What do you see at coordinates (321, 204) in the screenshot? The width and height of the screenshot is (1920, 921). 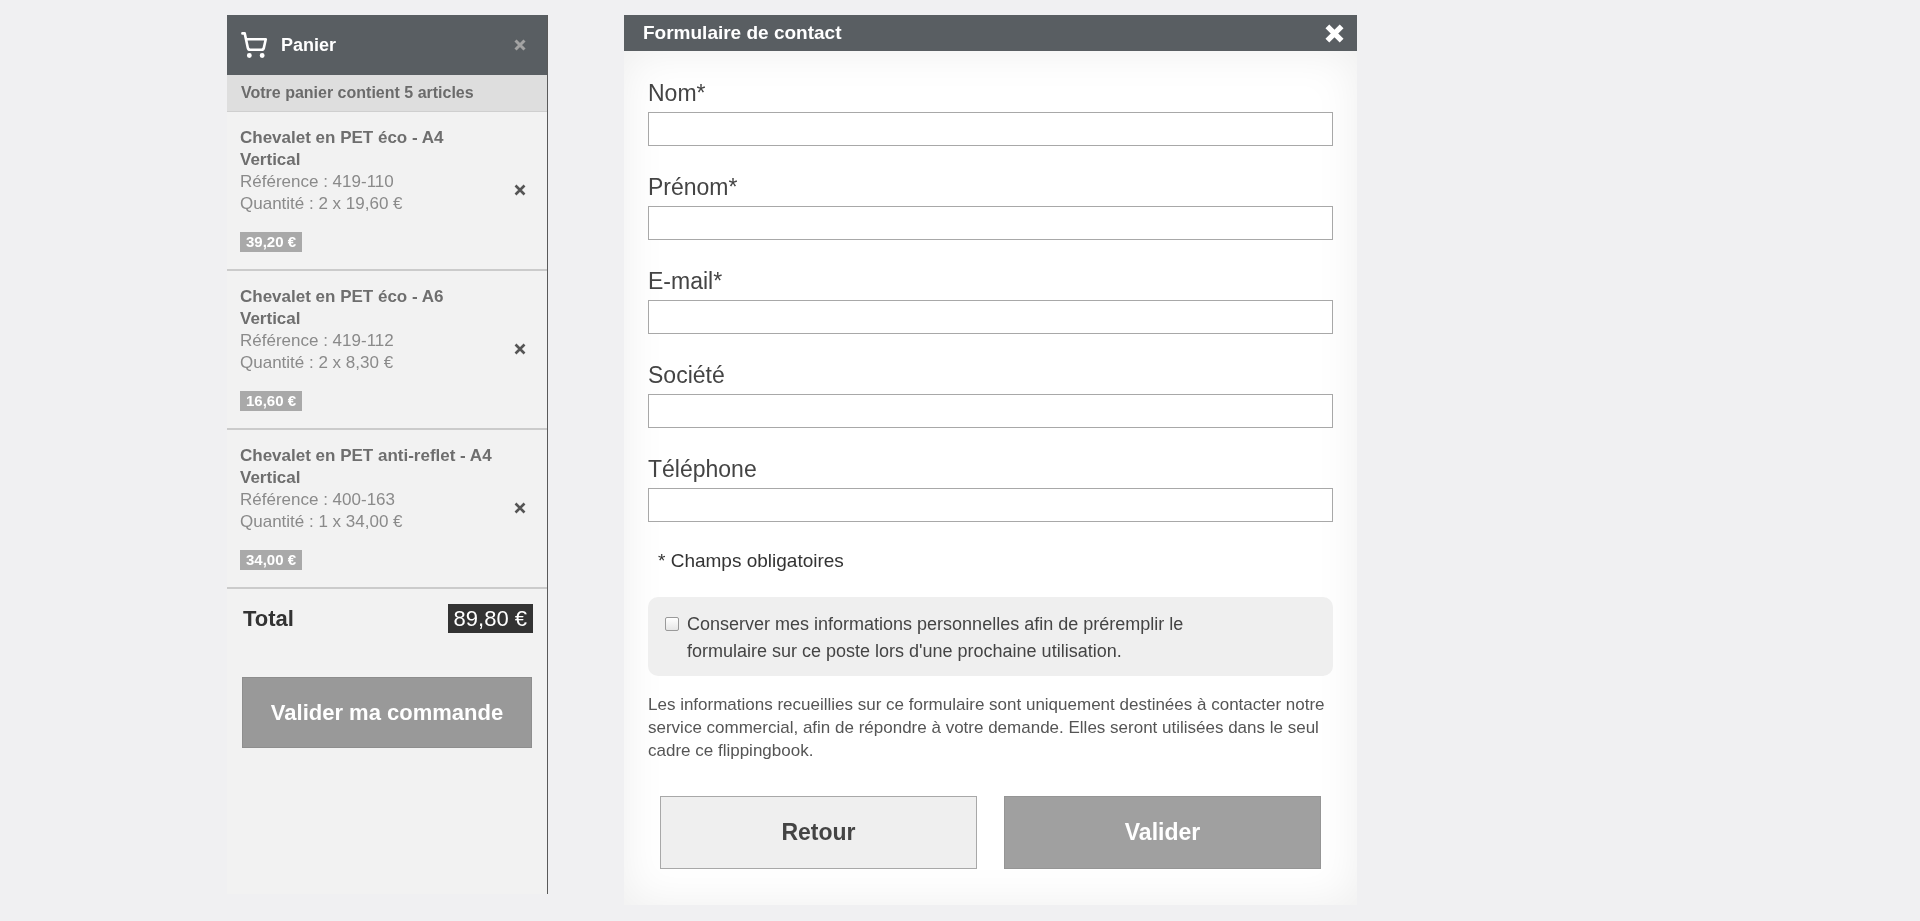 I see `product-quantity: Quantité : 2 x 19,60 €` at bounding box center [321, 204].